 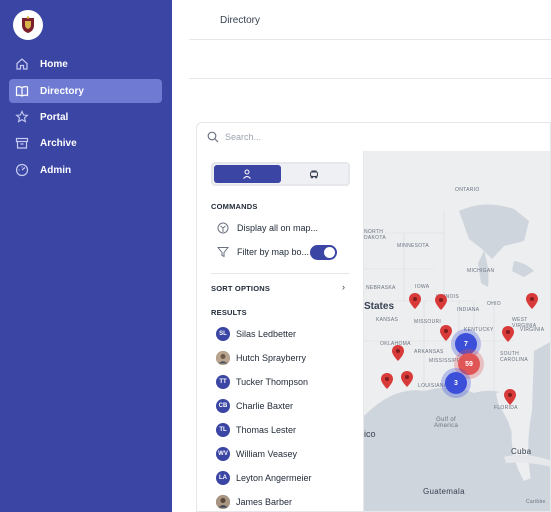 I want to click on map-label-guatemala: Guatemala, so click(x=444, y=491).